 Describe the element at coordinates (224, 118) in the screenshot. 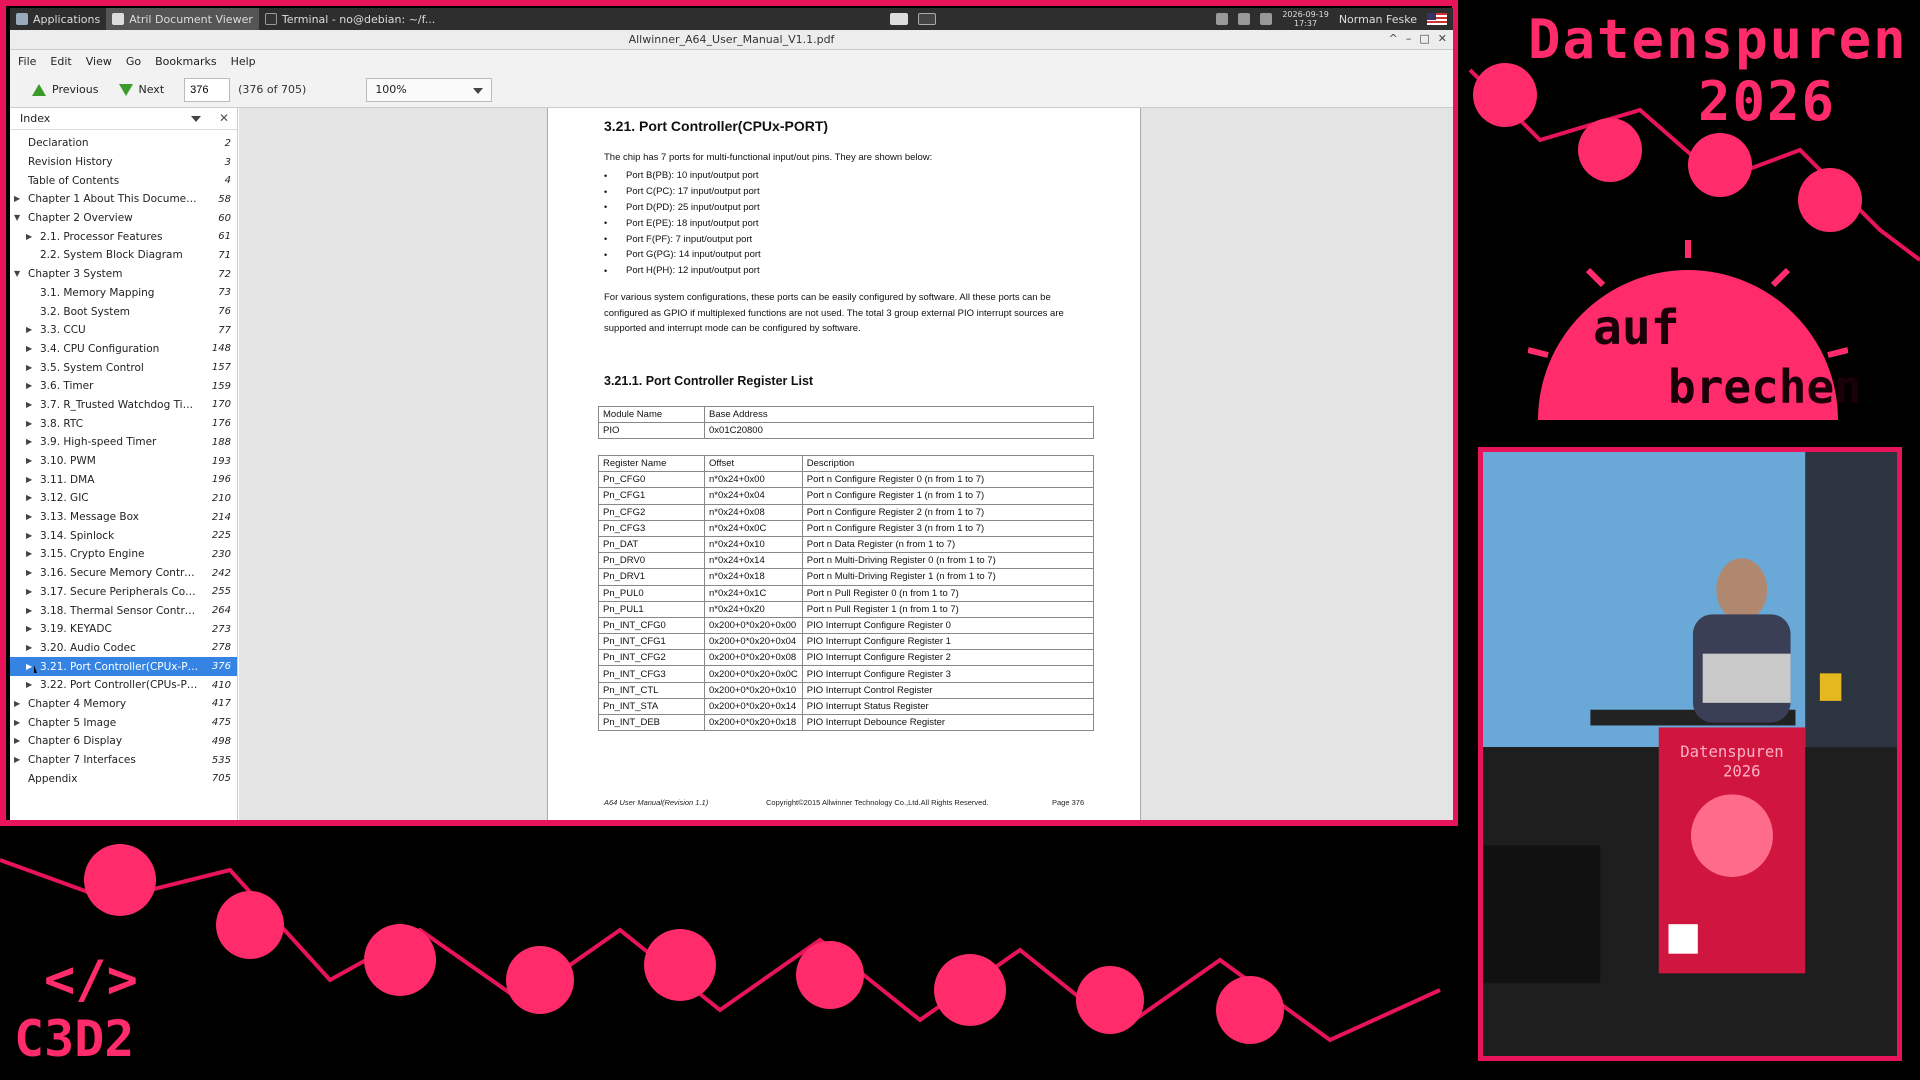

I see `sidebar-close-icon: ✕` at that location.